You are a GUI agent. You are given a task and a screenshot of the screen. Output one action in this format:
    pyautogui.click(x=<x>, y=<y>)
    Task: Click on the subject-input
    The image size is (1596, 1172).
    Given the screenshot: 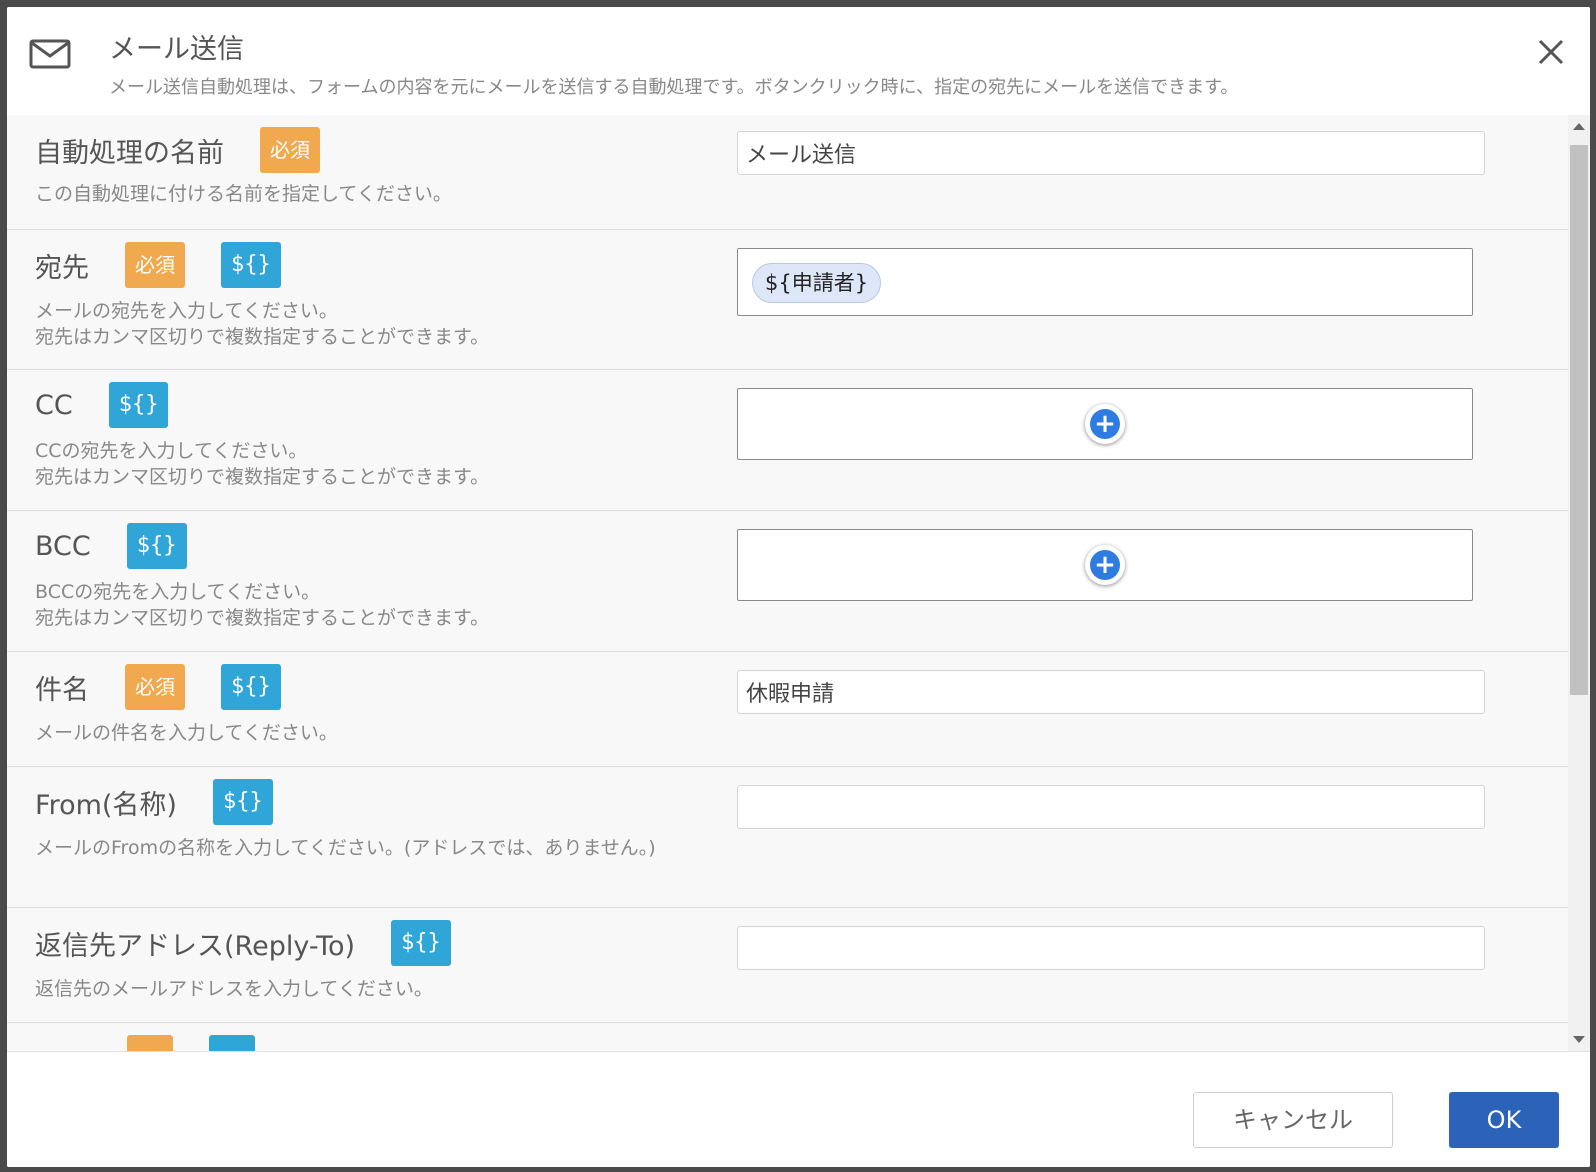 What is the action you would take?
    pyautogui.click(x=1111, y=692)
    